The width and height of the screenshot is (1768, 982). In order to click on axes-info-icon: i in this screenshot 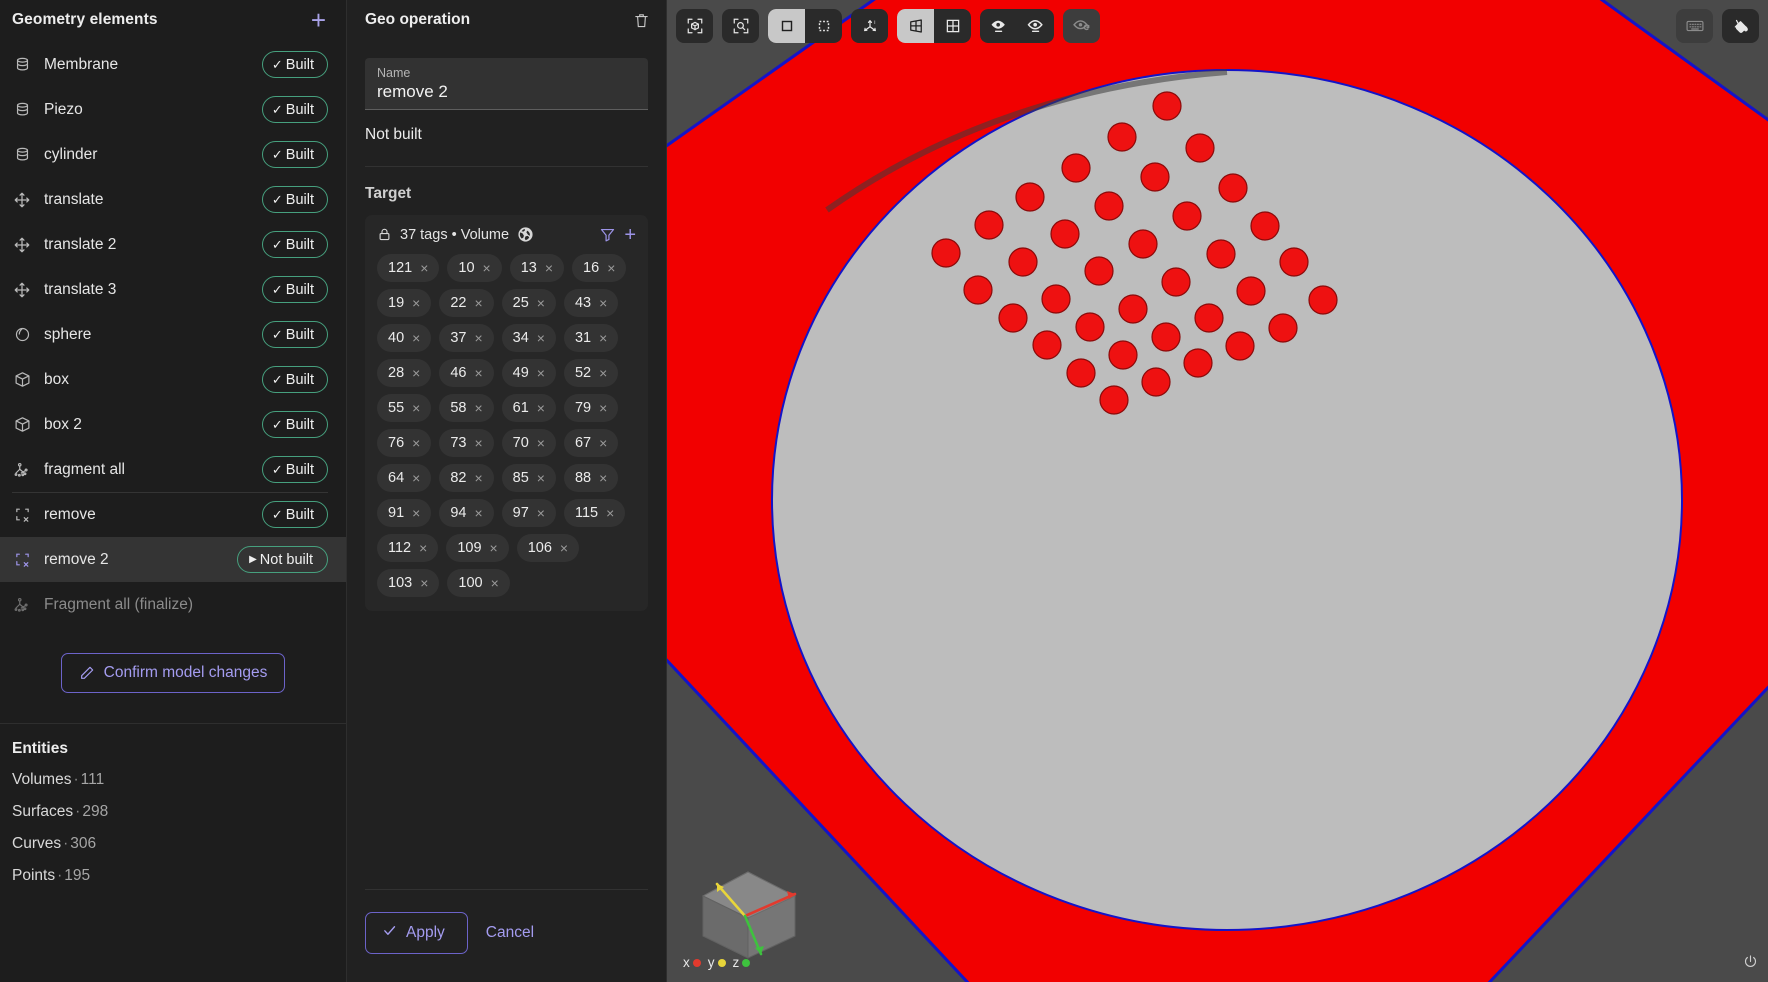, I will do `click(869, 26)`.